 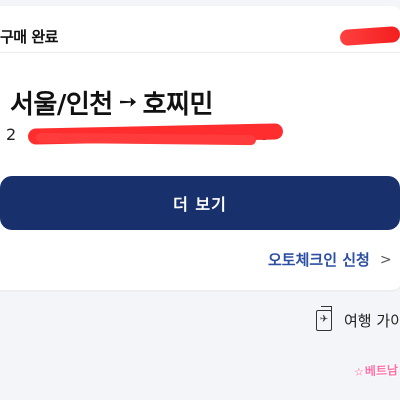 I want to click on more-button: 더 보기, so click(x=200, y=203).